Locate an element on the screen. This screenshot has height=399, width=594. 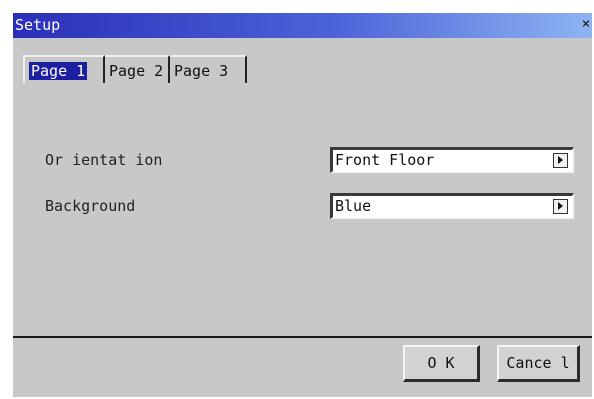
tab-page-3: Page 3 is located at coordinates (208, 69).